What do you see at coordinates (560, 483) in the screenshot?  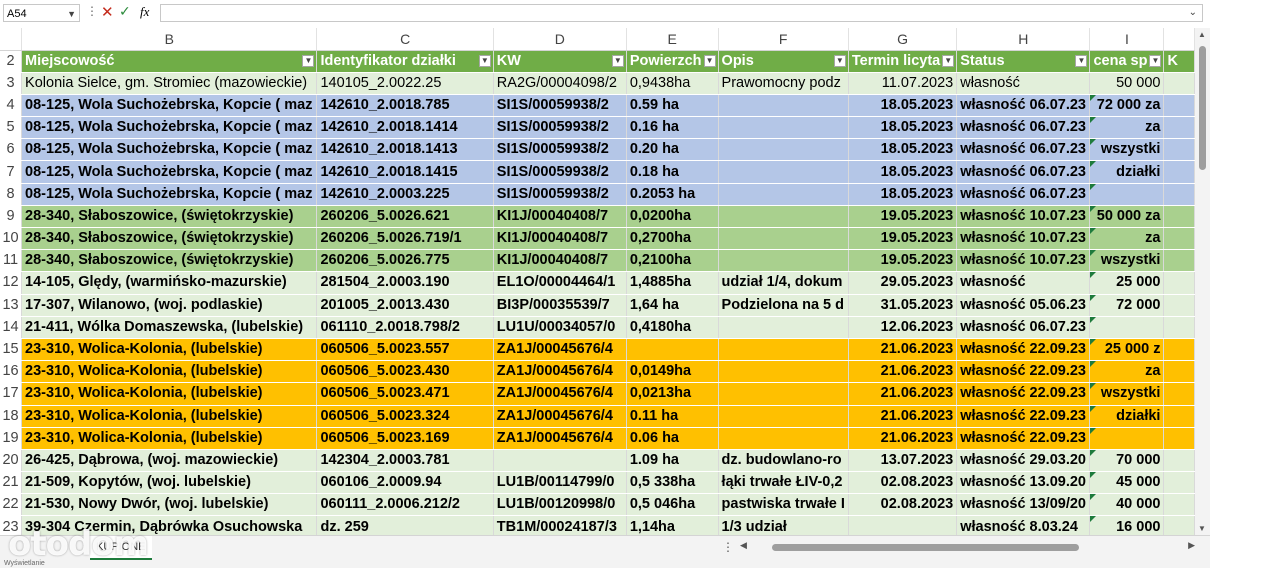 I see `table-cell: LU1B/00114799/0` at bounding box center [560, 483].